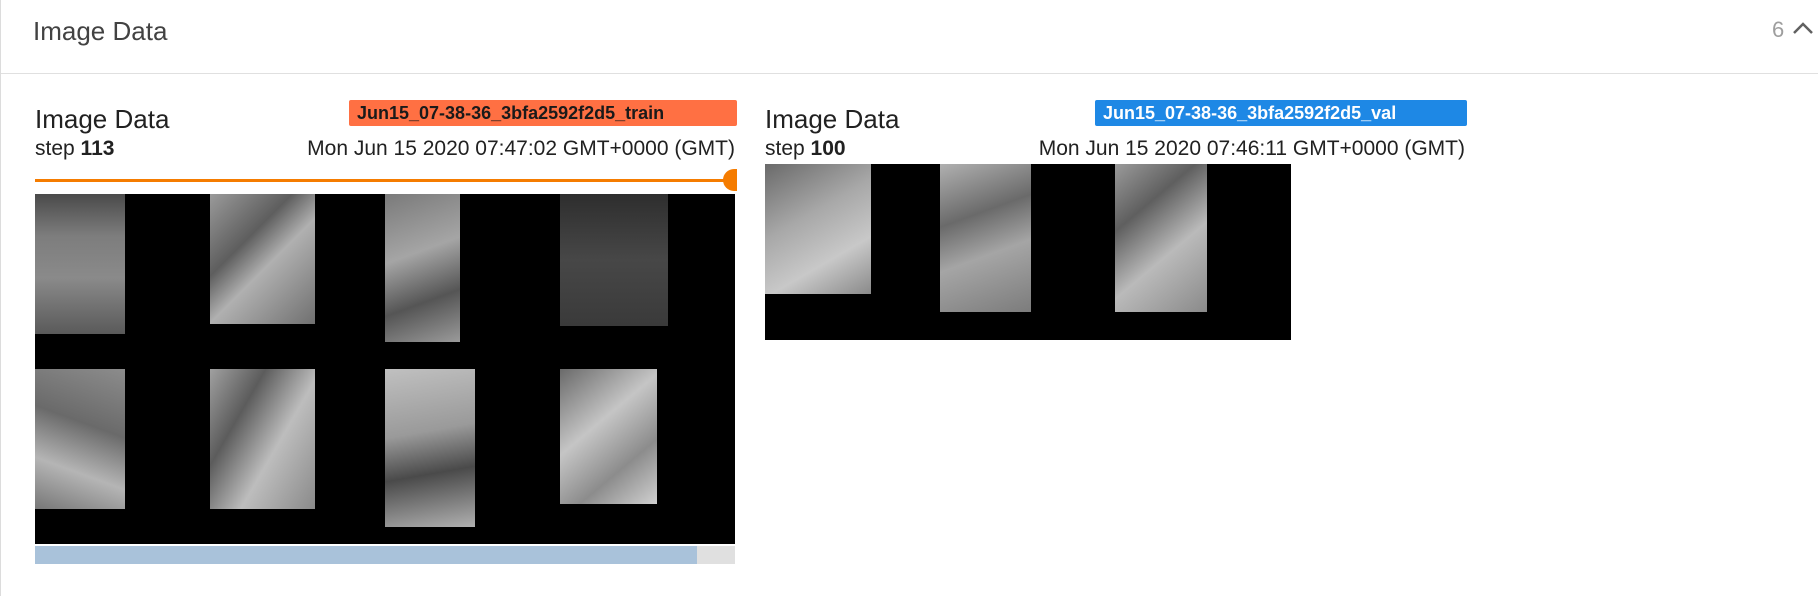  I want to click on image-scrollbar, so click(385, 555).